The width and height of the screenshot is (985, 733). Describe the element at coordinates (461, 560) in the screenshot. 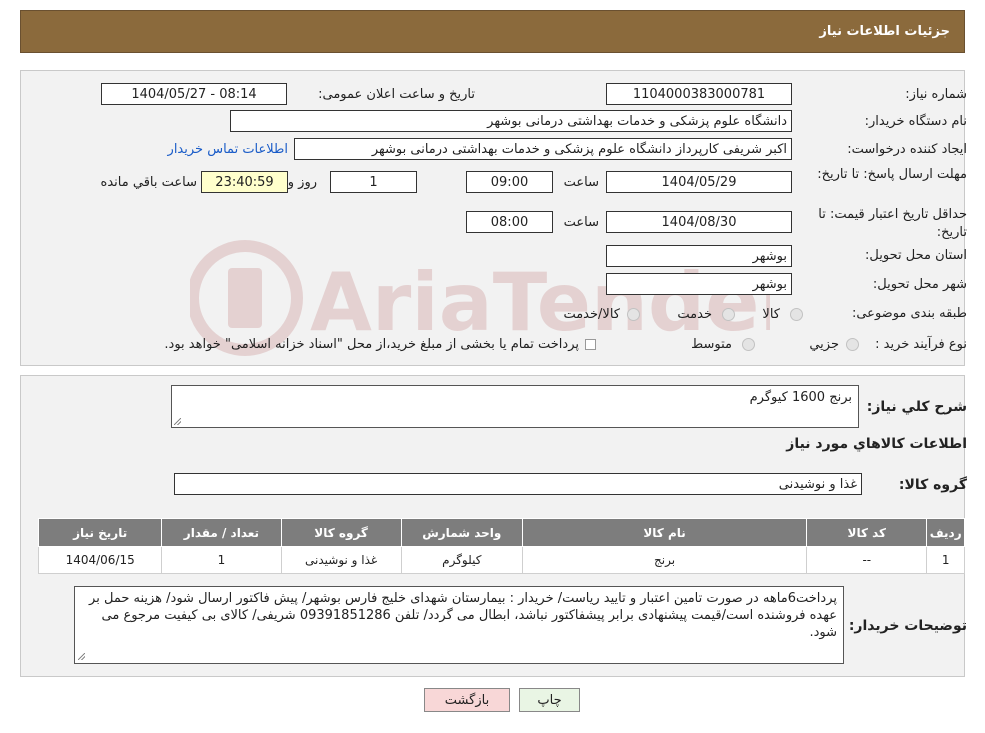

I see `cell-unit: کیلوگرم` at that location.